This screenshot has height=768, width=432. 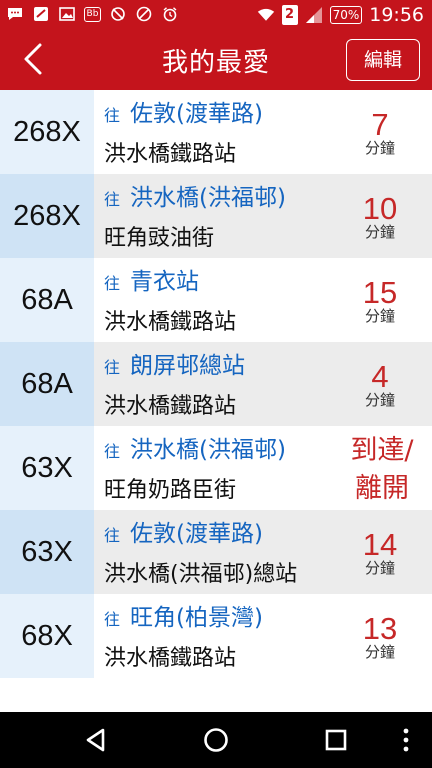 What do you see at coordinates (47, 636) in the screenshot?
I see `route-number: 68X` at bounding box center [47, 636].